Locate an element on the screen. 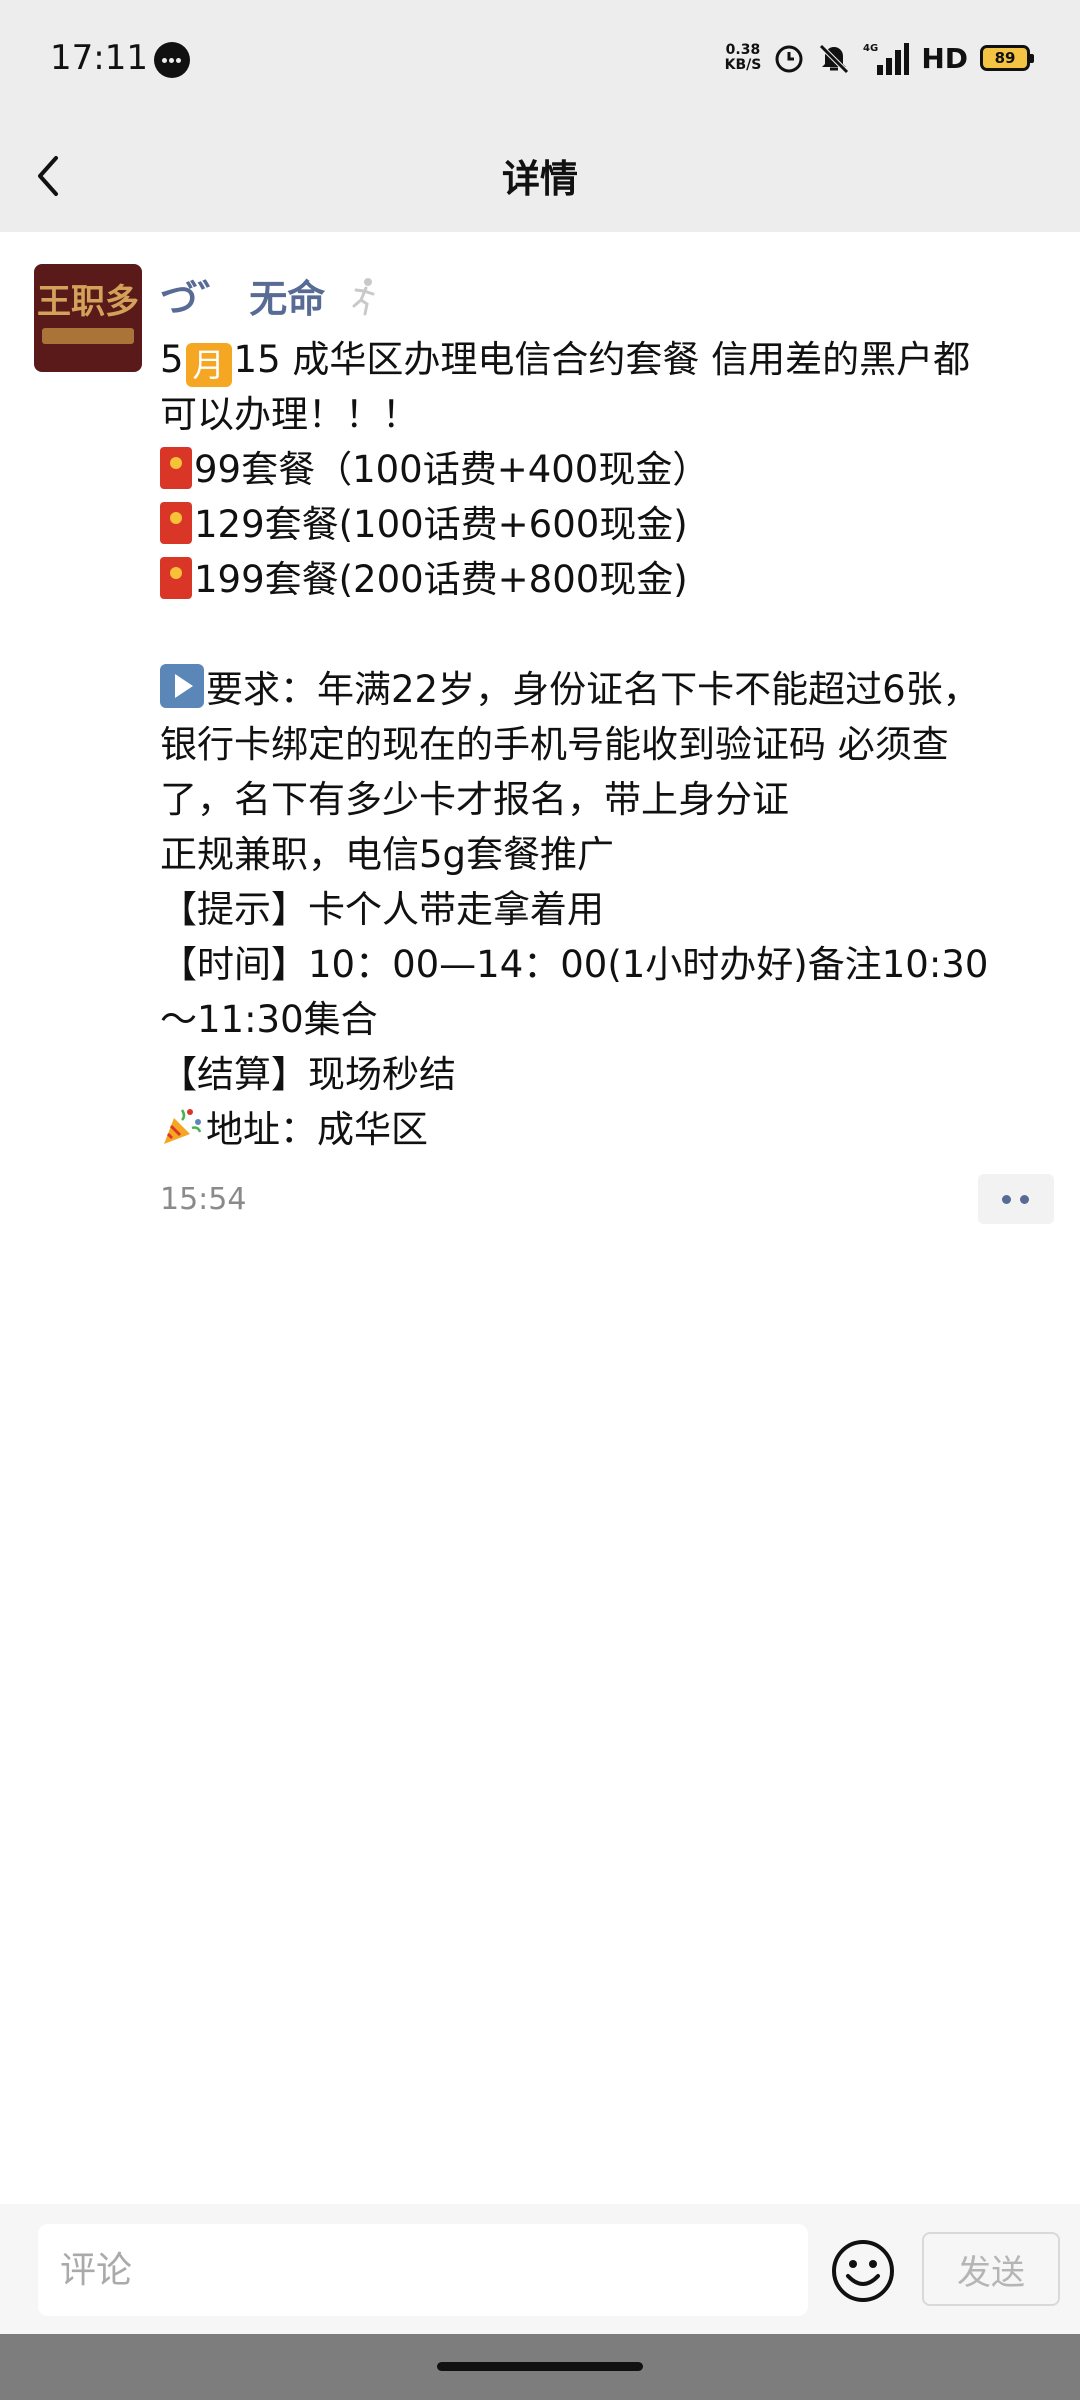 Image resolution: width=1080 pixels, height=2400 pixels. top-bar: 17:11 0.38 KB/S 4G HD 89 详情 is located at coordinates (540, 116).